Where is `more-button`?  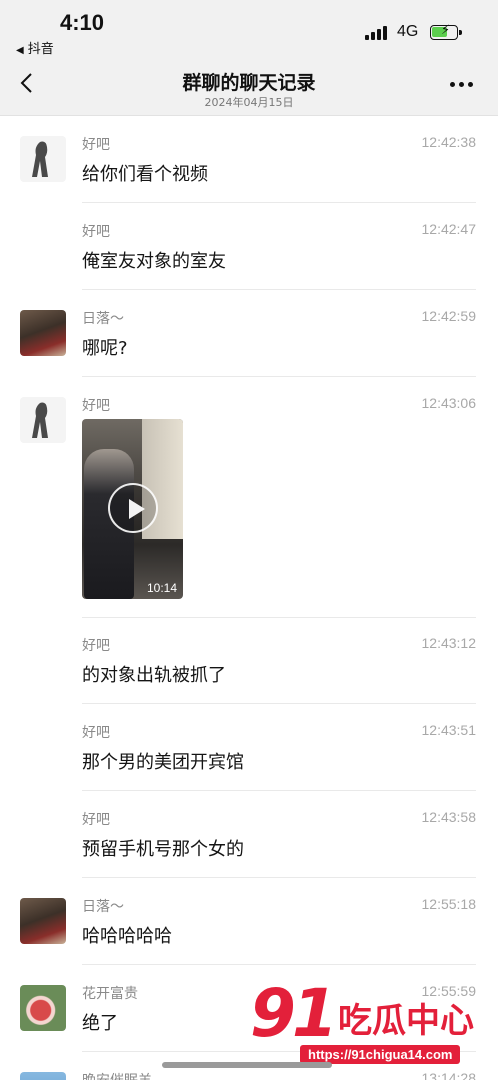 more-button is located at coordinates (462, 84).